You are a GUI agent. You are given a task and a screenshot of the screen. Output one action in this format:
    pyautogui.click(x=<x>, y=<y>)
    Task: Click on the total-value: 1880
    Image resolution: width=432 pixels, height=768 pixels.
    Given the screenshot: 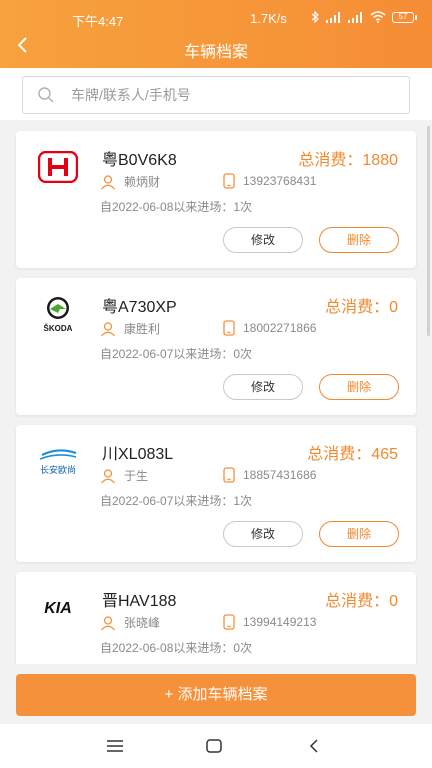 What is the action you would take?
    pyautogui.click(x=380, y=160)
    